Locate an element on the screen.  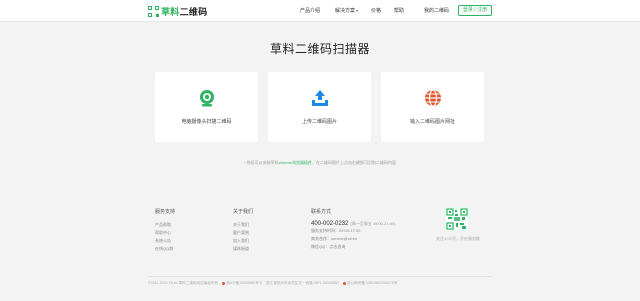
footer-divider is located at coordinates (320, 276).